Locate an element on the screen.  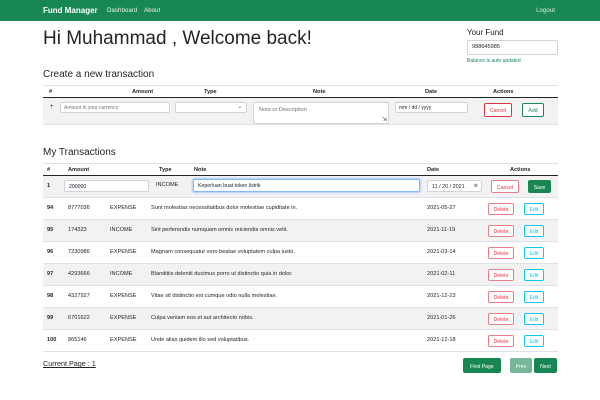
edit-cancel-button: Cancel is located at coordinates (505, 186).